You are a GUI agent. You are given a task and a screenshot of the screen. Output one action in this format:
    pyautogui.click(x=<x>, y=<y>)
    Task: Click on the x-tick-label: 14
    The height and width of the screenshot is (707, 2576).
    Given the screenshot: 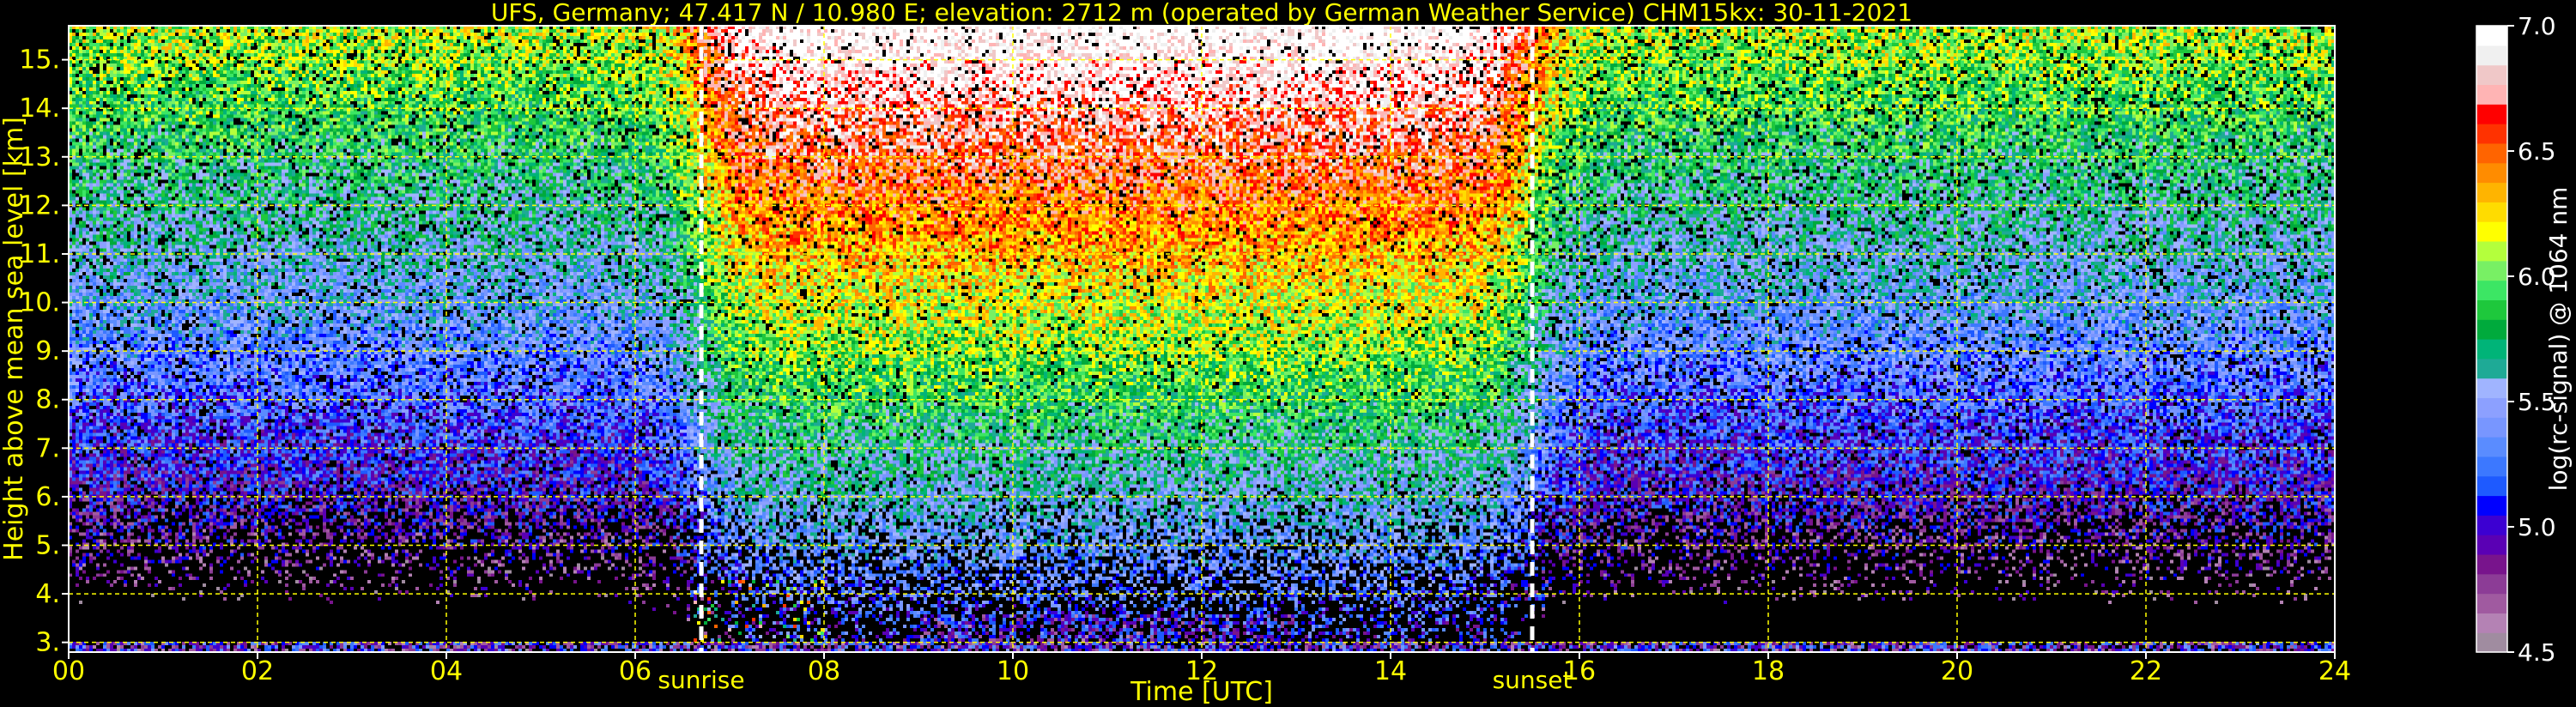 What is the action you would take?
    pyautogui.click(x=1390, y=671)
    